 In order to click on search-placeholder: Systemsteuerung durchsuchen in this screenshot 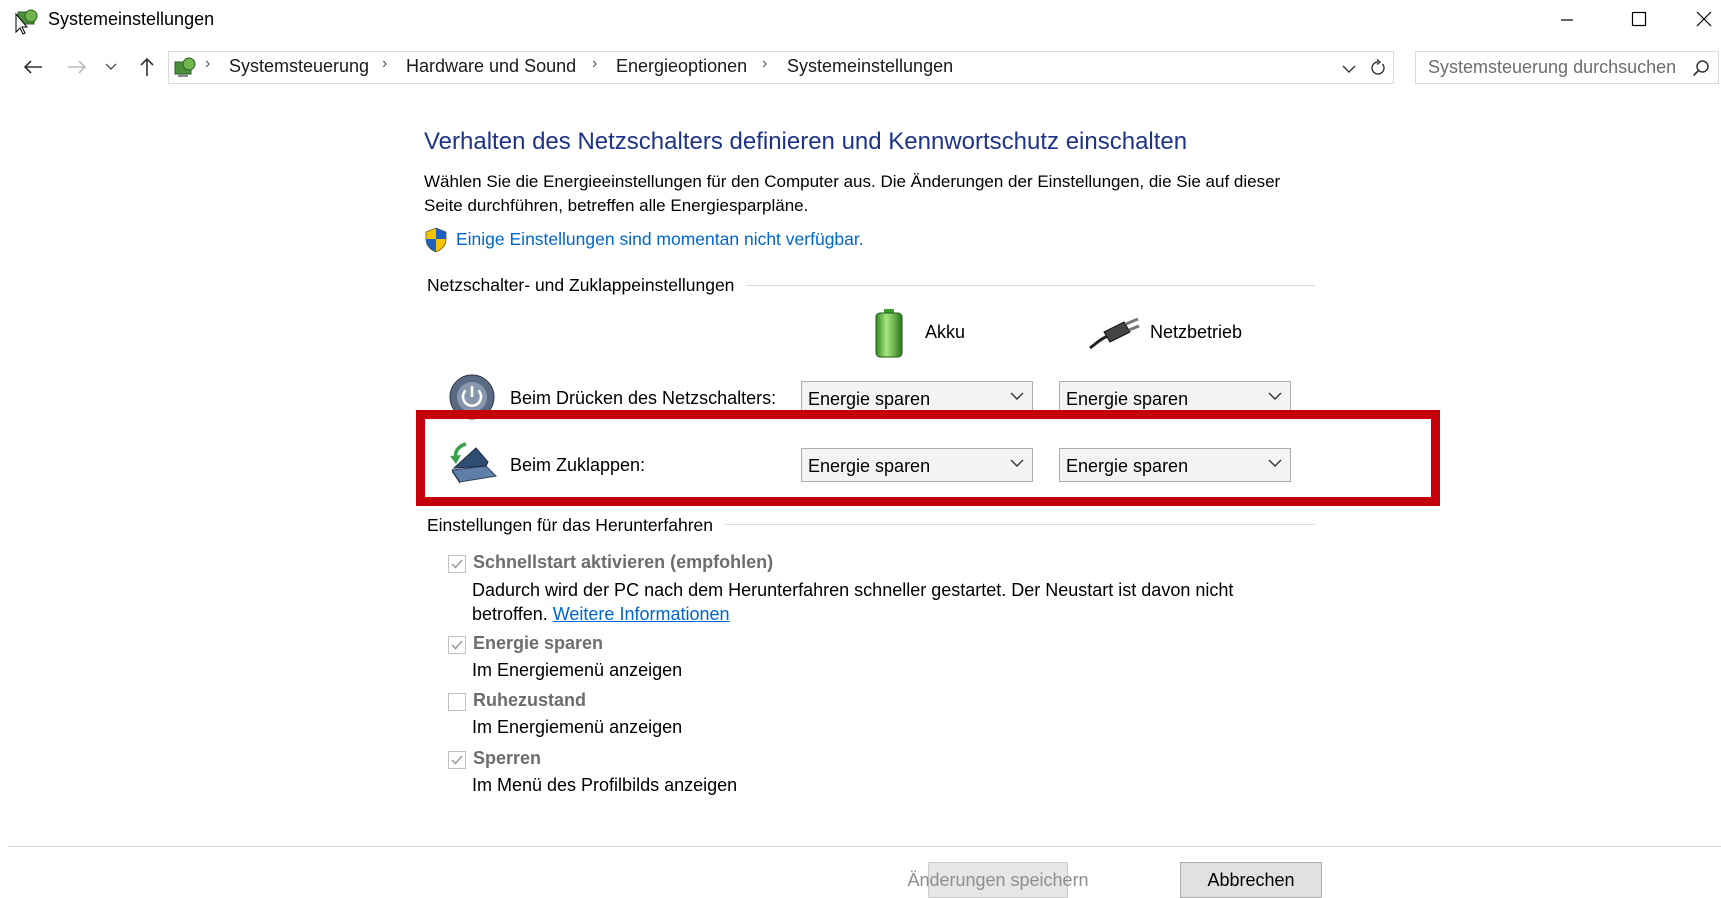, I will do `click(1552, 67)`.